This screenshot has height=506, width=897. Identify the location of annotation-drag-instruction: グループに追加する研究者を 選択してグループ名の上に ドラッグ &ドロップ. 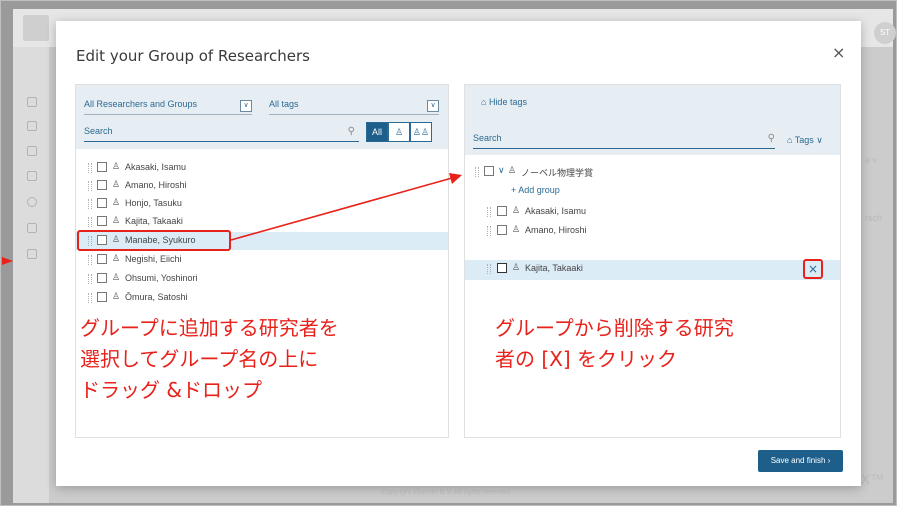
(209, 359).